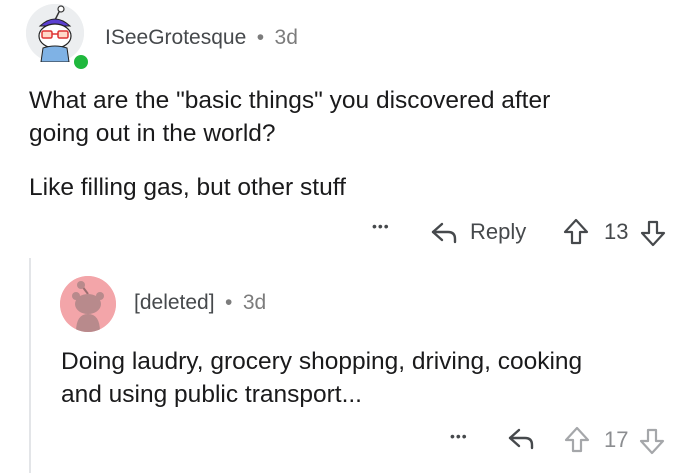  I want to click on comment-age: 3d, so click(286, 37).